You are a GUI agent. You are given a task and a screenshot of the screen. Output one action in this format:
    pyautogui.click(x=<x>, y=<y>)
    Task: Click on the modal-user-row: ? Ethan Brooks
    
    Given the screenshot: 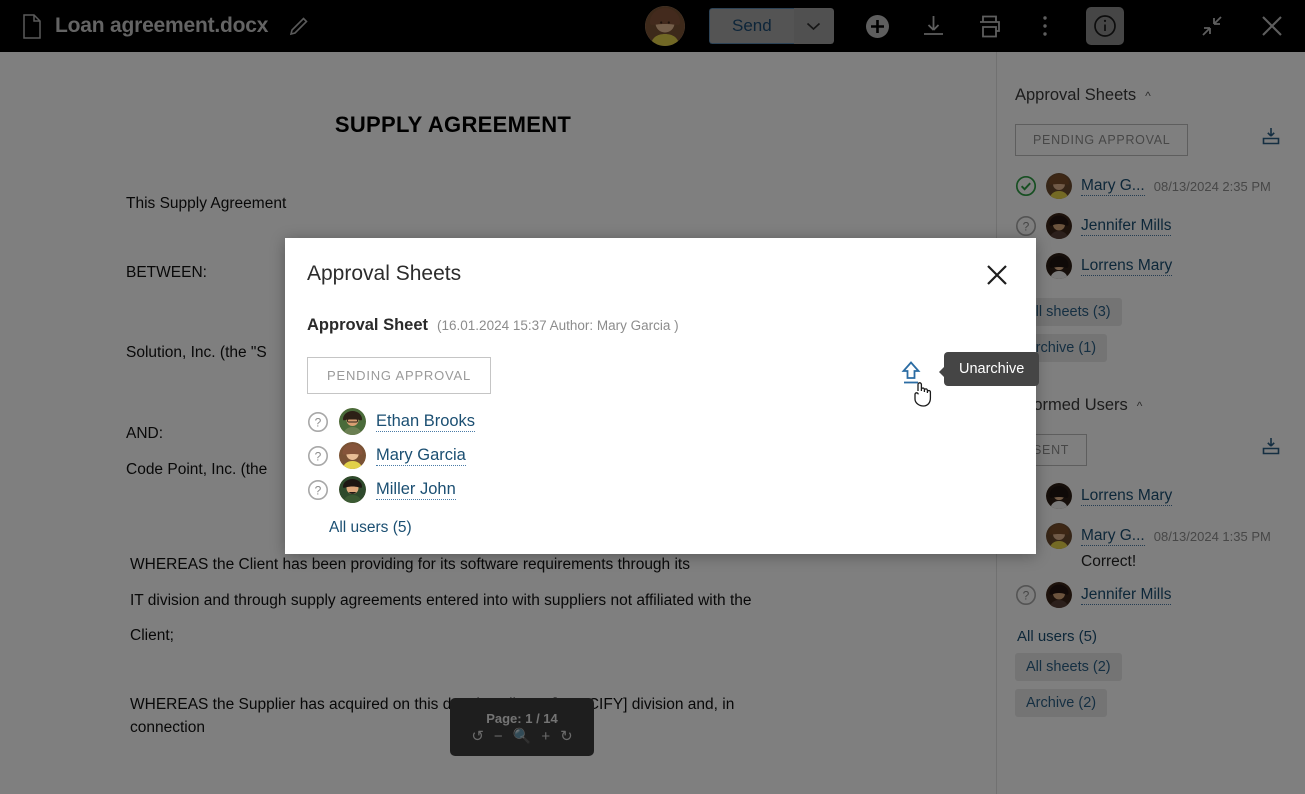 What is the action you would take?
    pyautogui.click(x=658, y=421)
    